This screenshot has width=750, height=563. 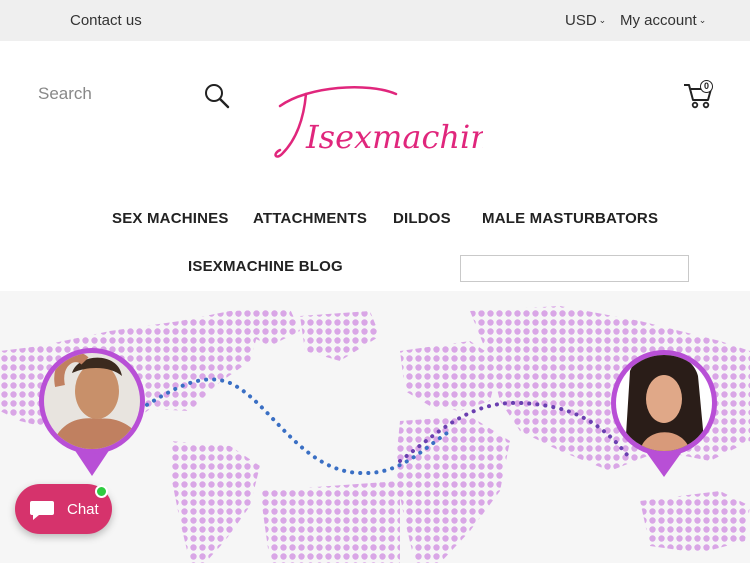 What do you see at coordinates (265, 266) in the screenshot?
I see `nav-isexmachine-blog: ISEXMACHINE BLOG` at bounding box center [265, 266].